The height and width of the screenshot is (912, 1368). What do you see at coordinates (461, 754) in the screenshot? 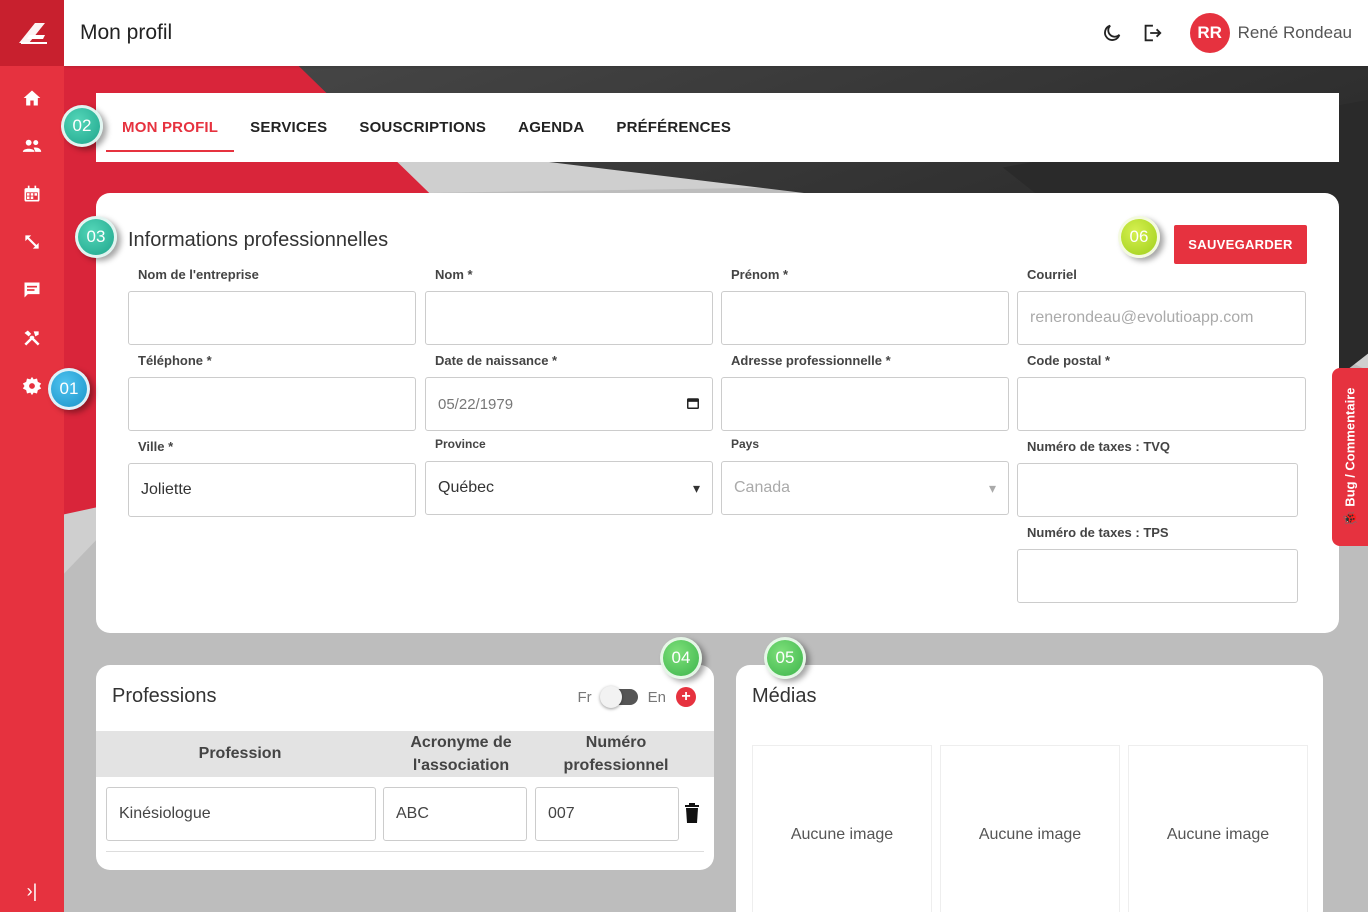
I see `column-header-acronyme: Acronyme de l'association` at bounding box center [461, 754].